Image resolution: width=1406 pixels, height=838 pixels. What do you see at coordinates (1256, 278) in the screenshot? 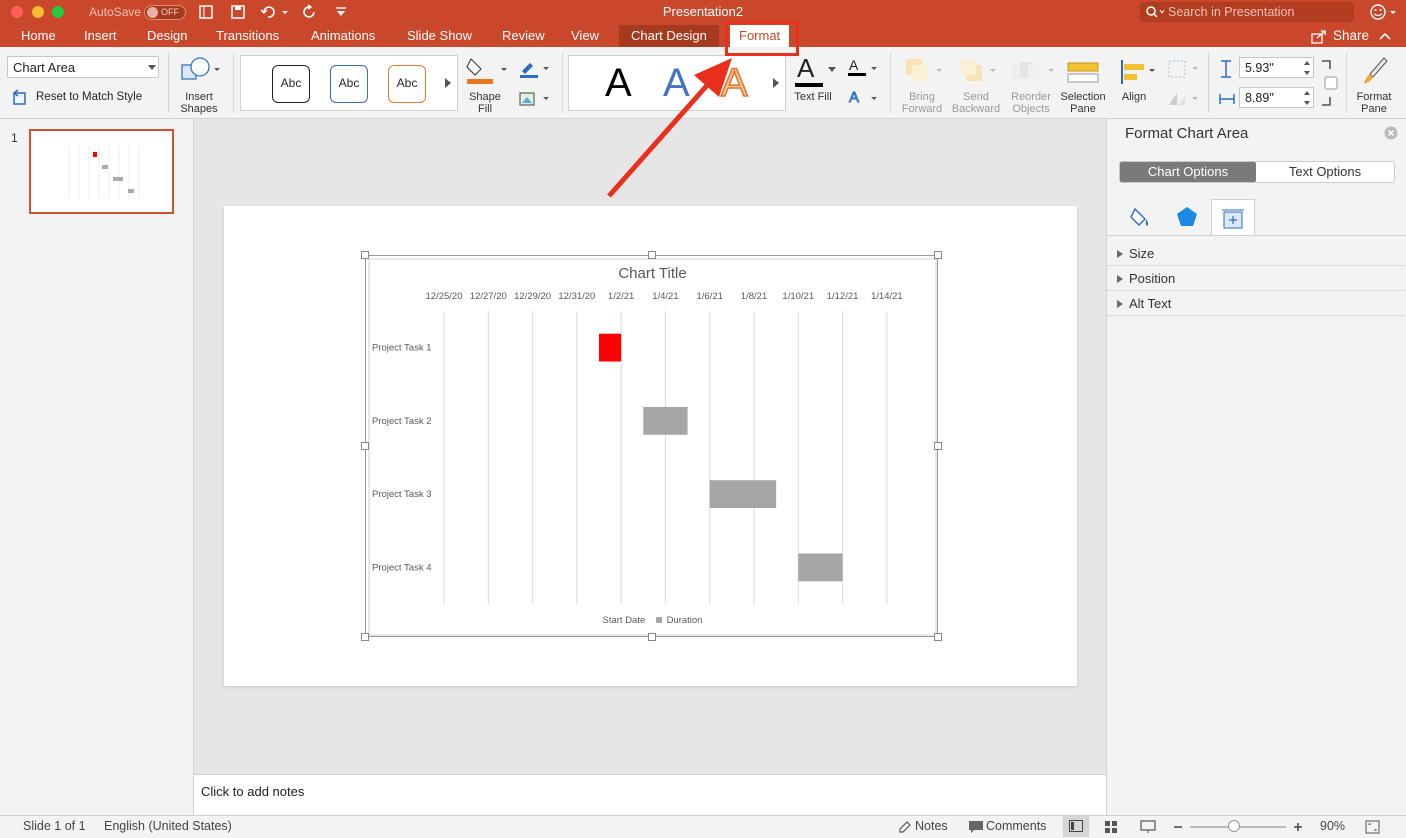
I see `position-section: Position` at bounding box center [1256, 278].